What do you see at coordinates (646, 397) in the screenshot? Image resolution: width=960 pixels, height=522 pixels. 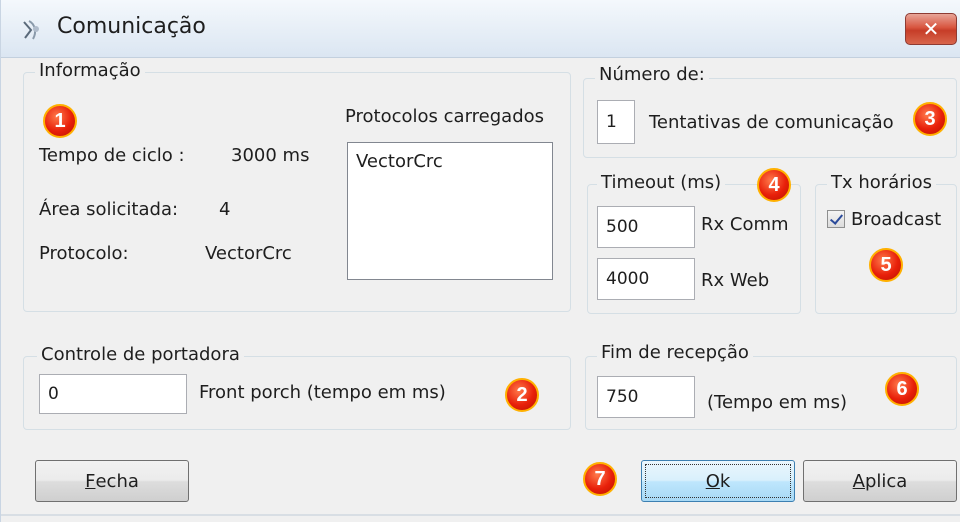 I see `fim-recepcao-input: 750` at bounding box center [646, 397].